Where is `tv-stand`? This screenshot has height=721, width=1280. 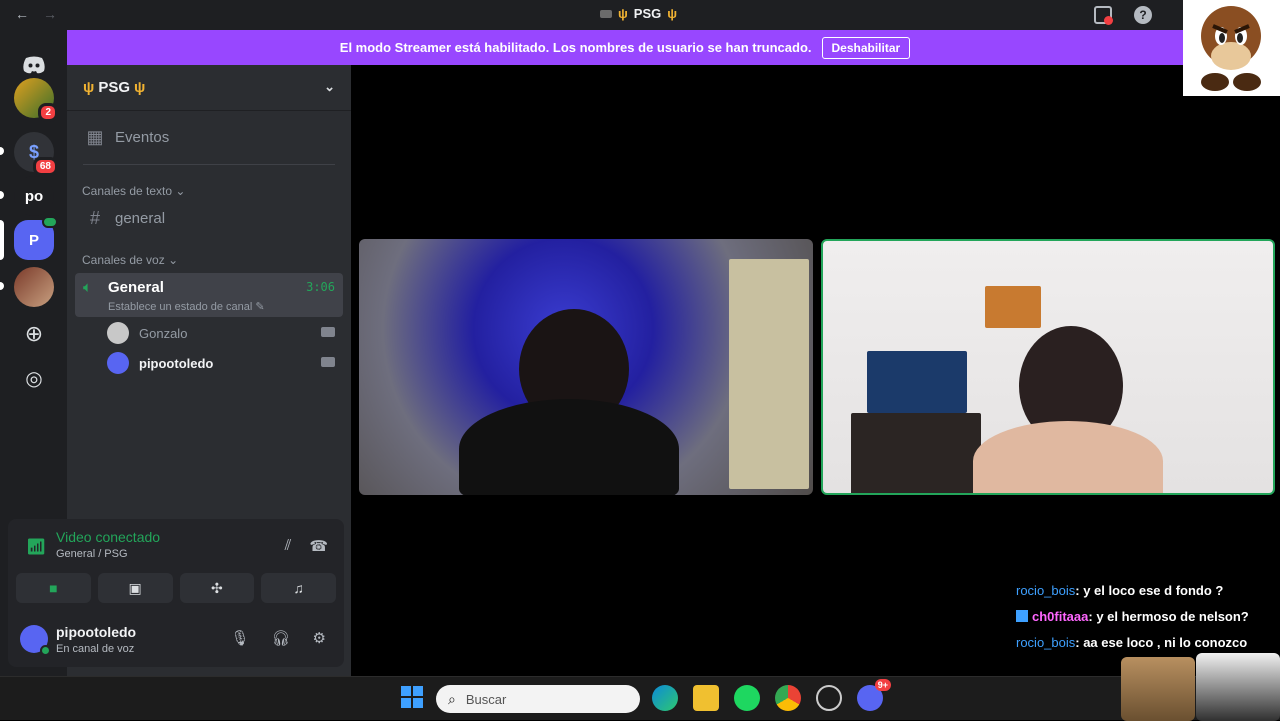
tv-stand is located at coordinates (916, 453).